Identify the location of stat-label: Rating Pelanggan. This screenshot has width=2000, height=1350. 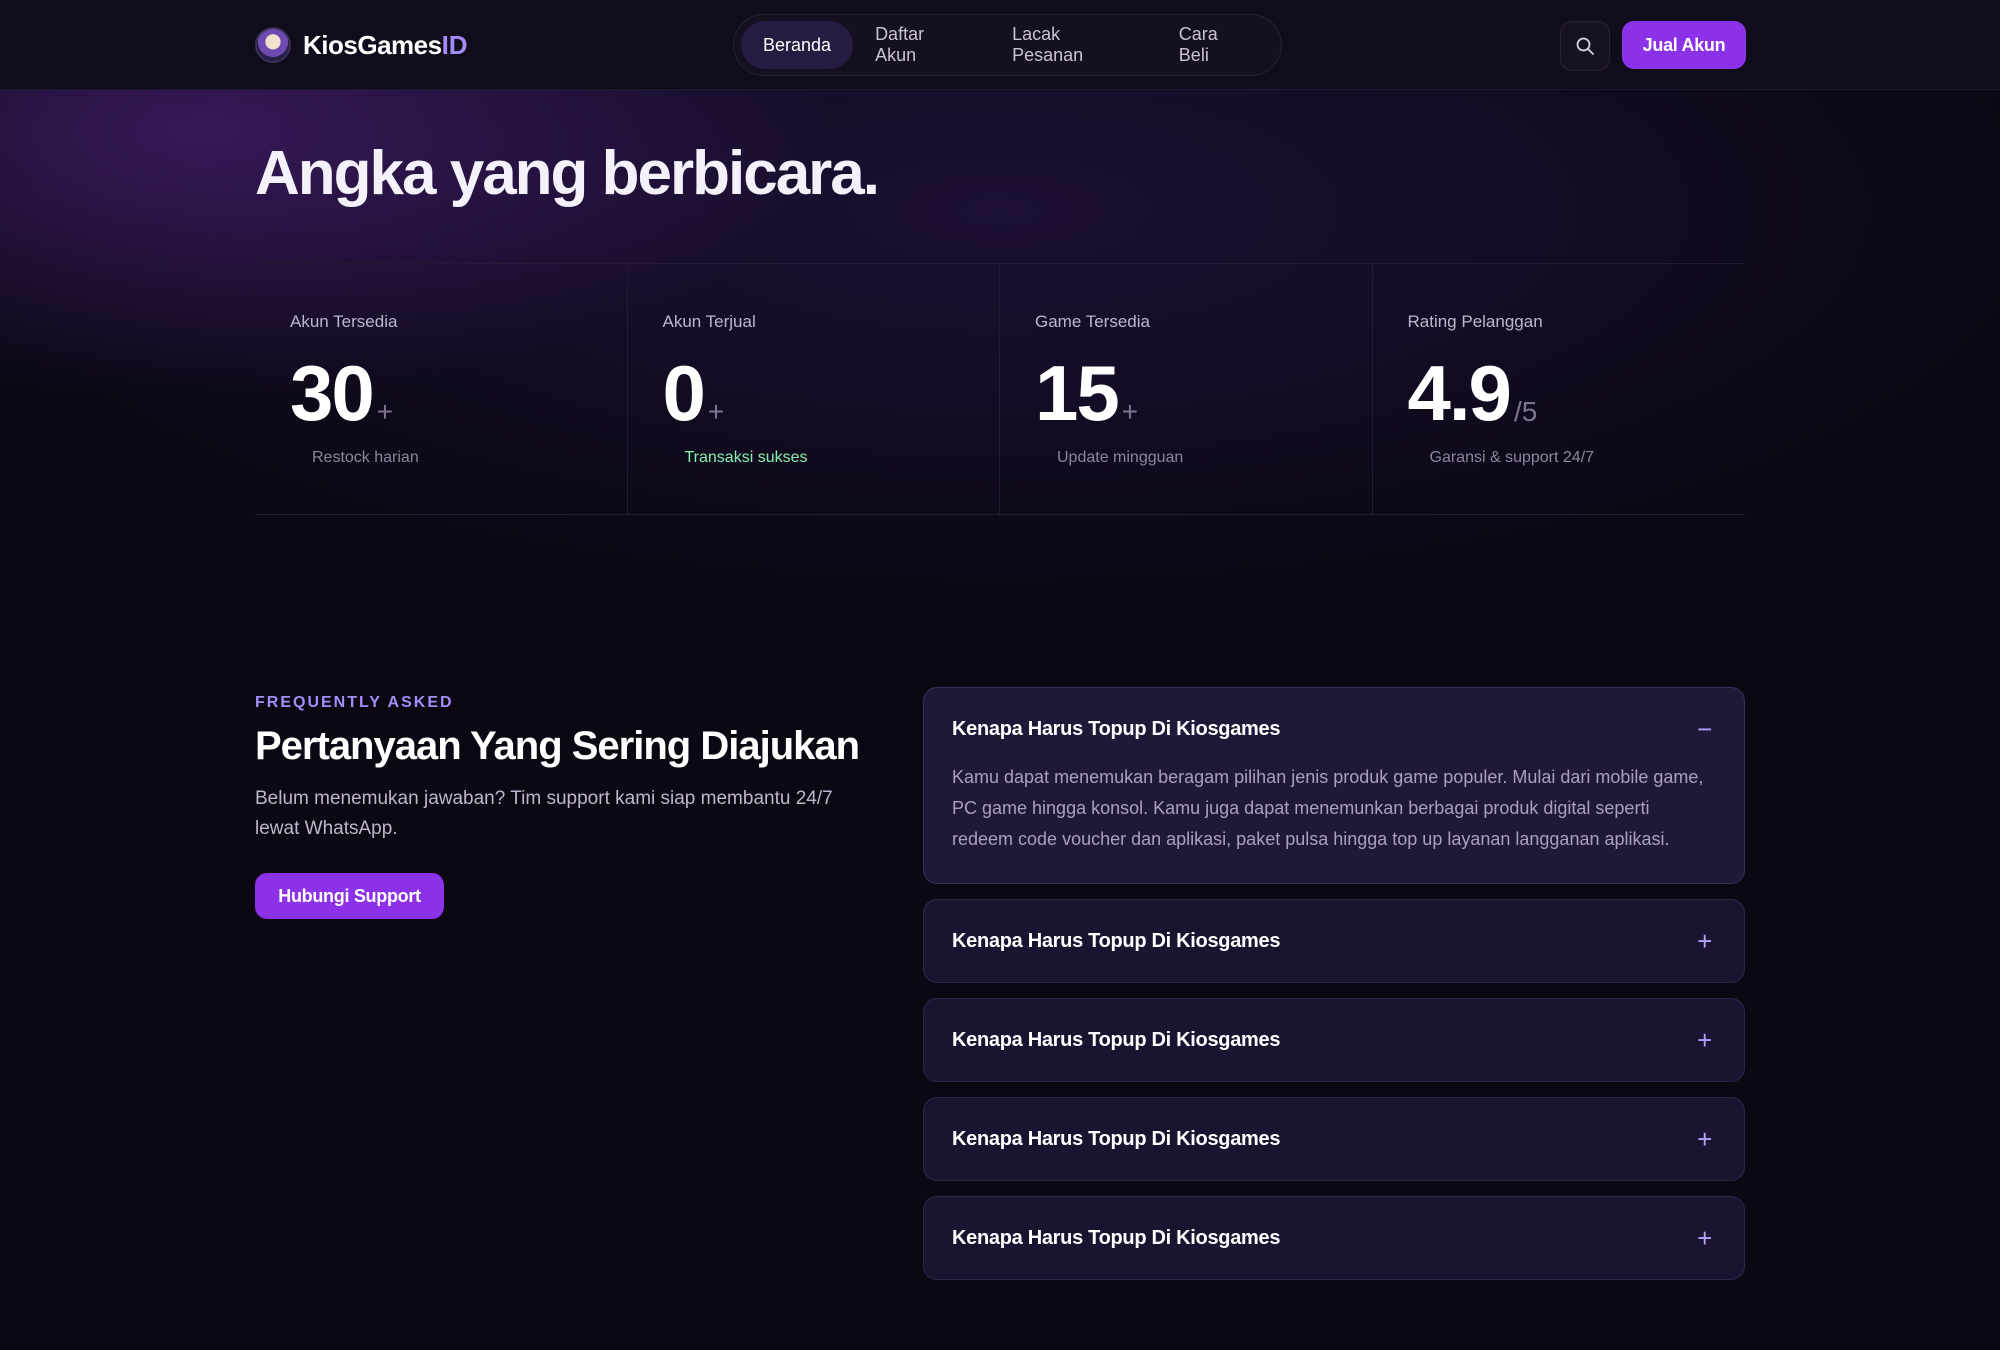
(1475, 321).